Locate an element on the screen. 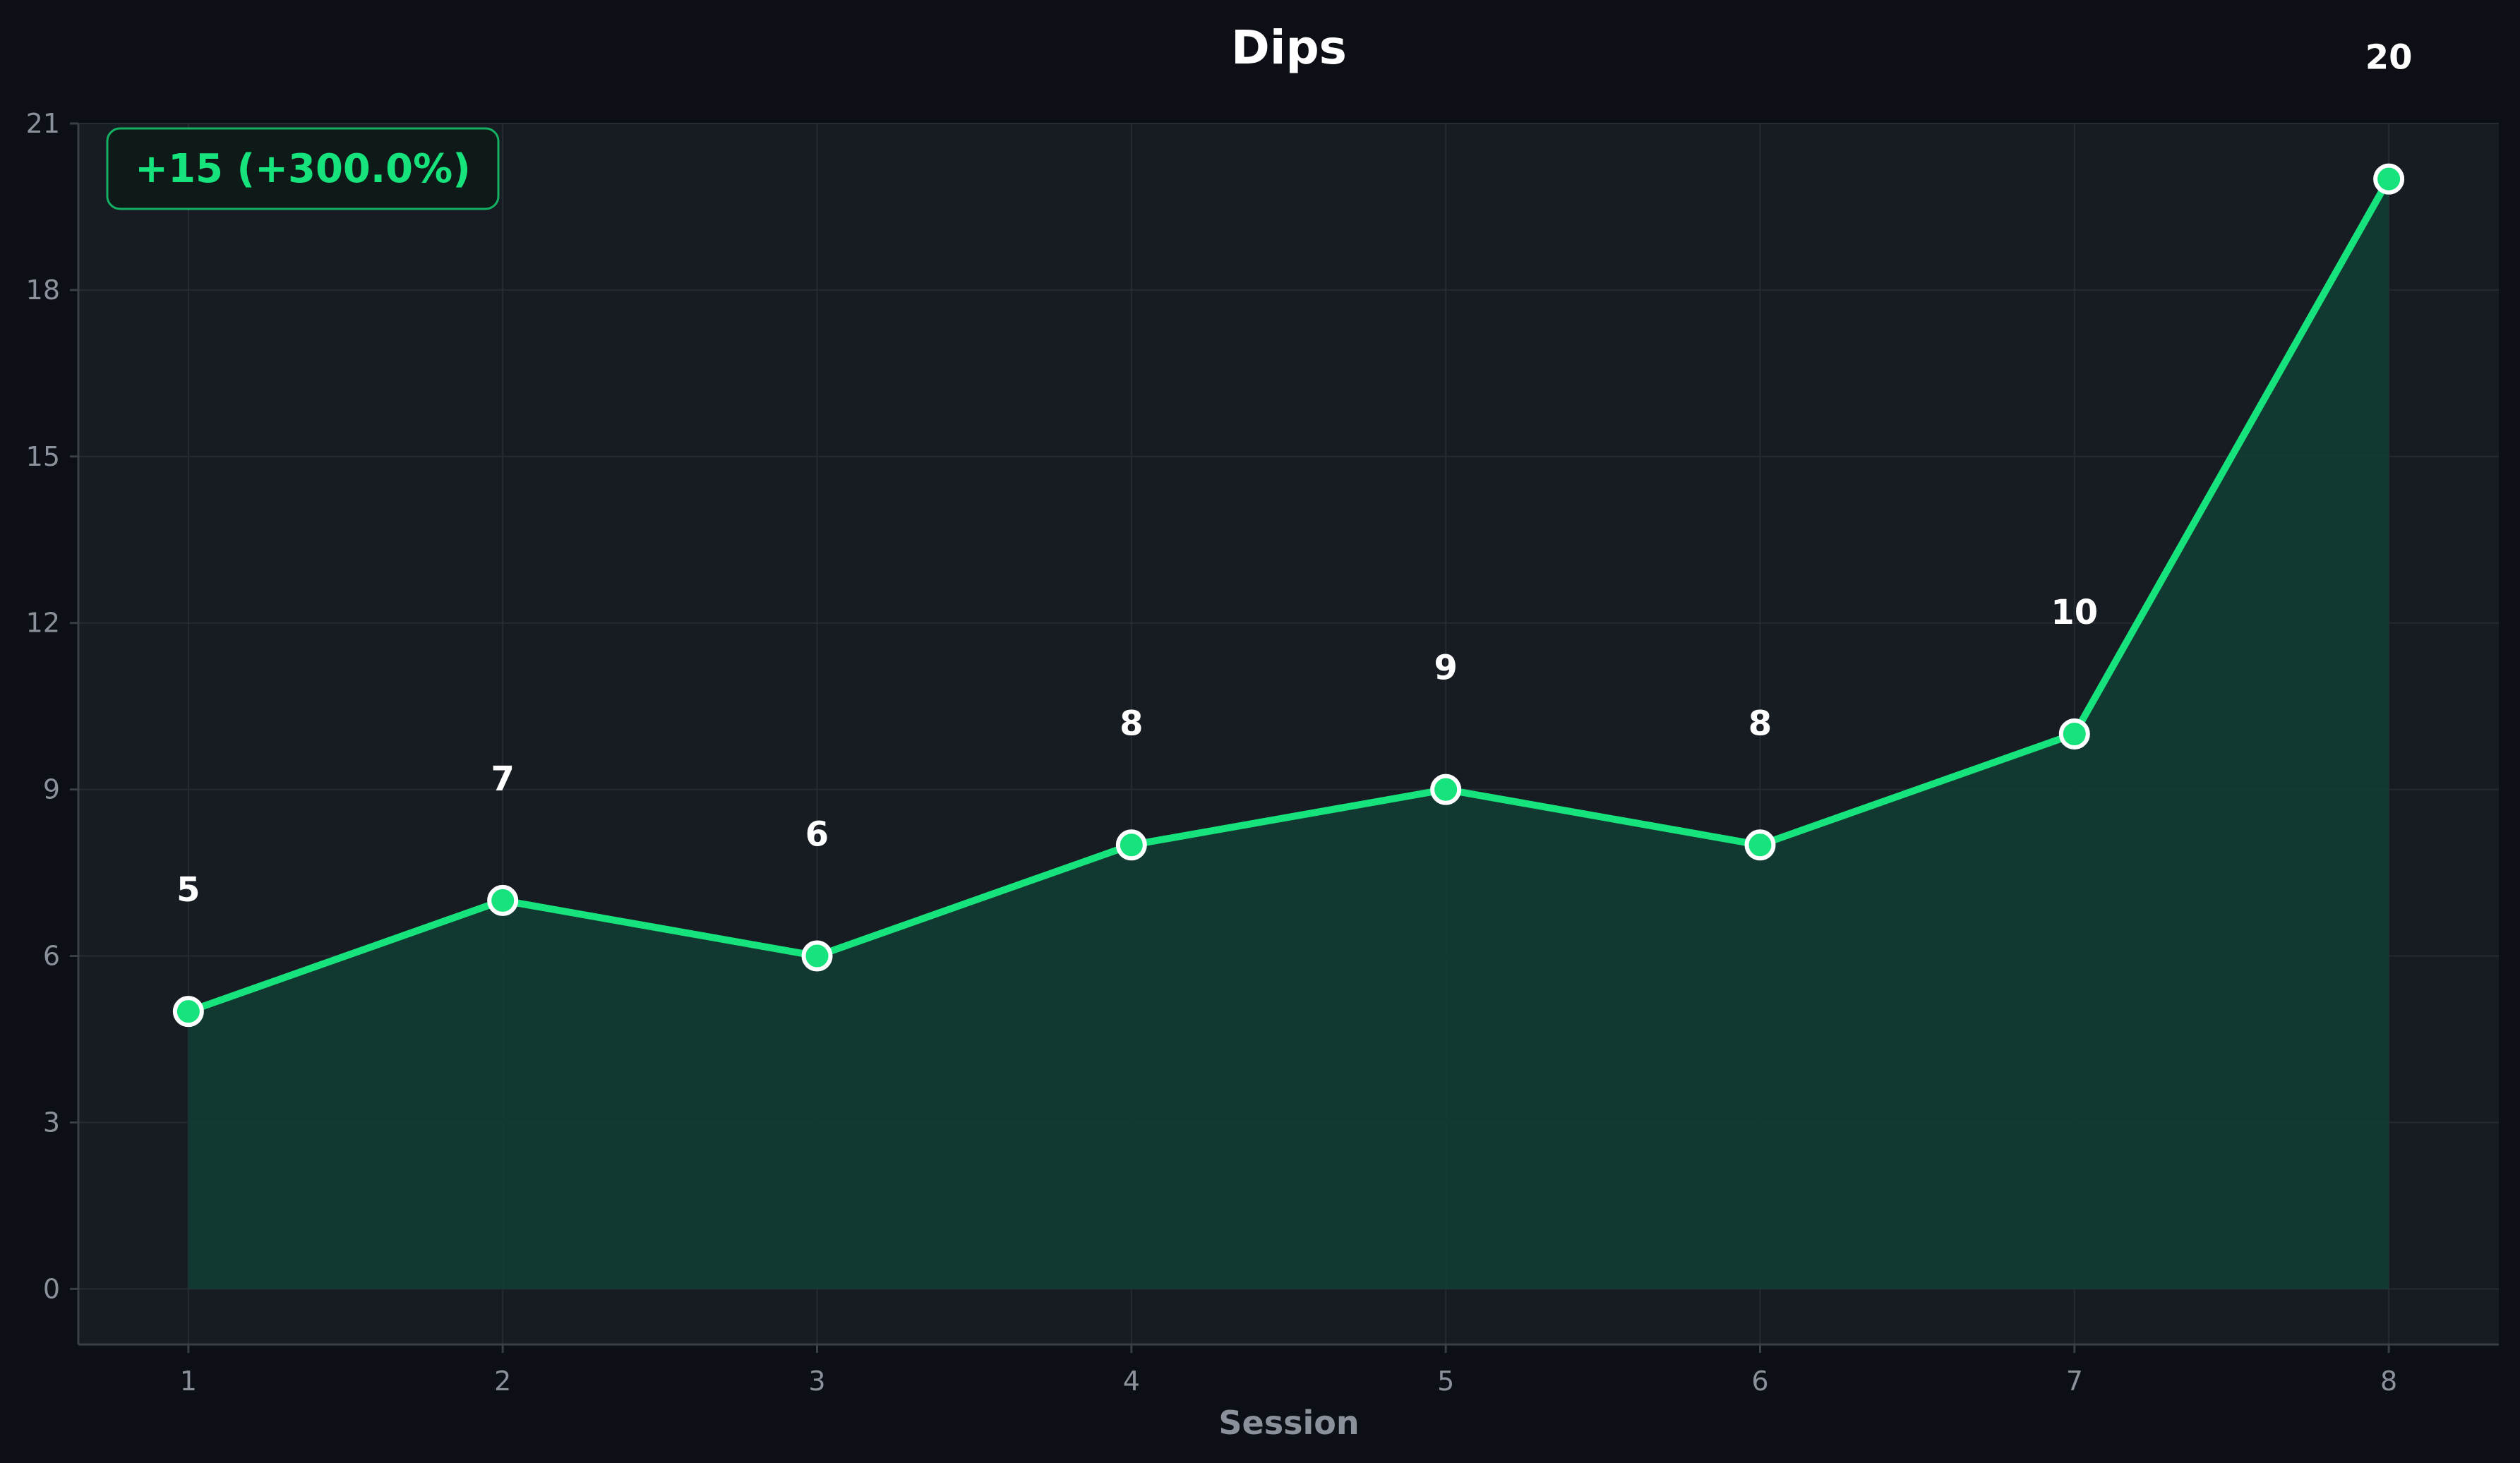 The image size is (2520, 1463). y-tick-label: 6 is located at coordinates (52, 957).